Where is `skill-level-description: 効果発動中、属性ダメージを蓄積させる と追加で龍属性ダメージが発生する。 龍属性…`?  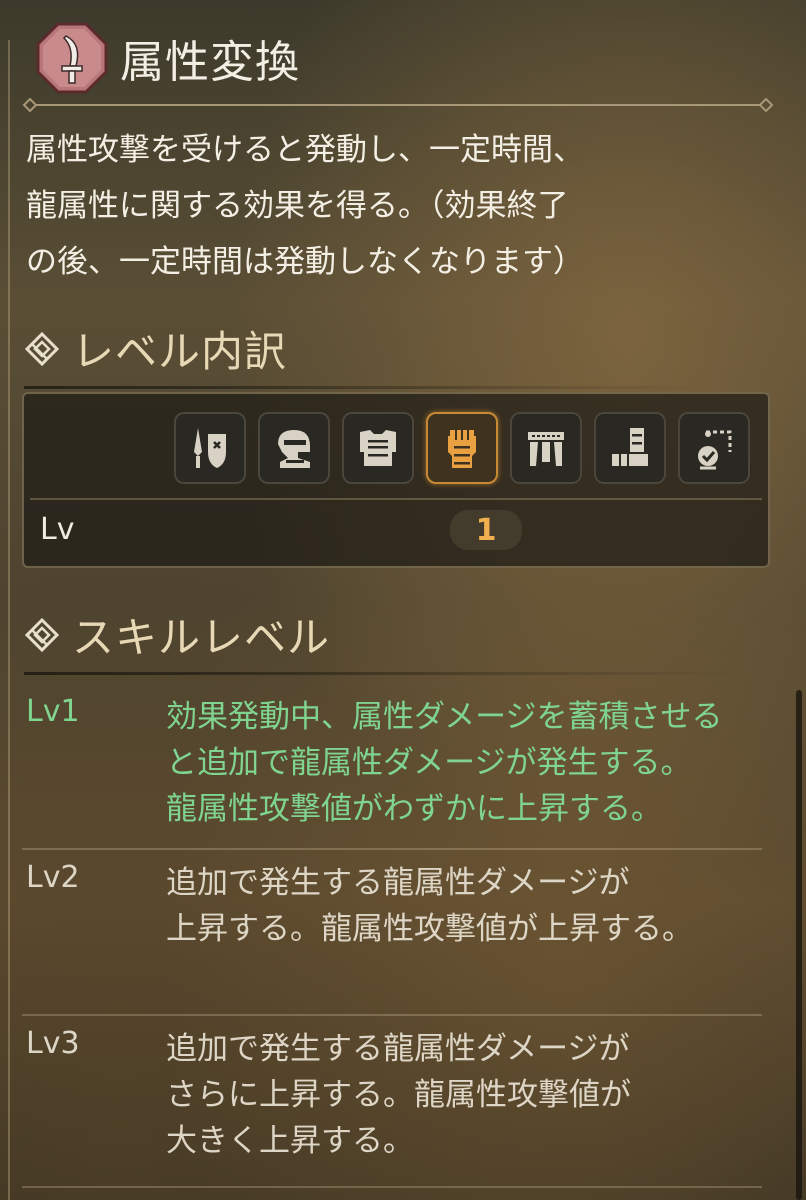 skill-level-description: 効果発動中、属性ダメージを蓄積させる と追加で龍属性ダメージが発生する。 龍属性… is located at coordinates (476, 763).